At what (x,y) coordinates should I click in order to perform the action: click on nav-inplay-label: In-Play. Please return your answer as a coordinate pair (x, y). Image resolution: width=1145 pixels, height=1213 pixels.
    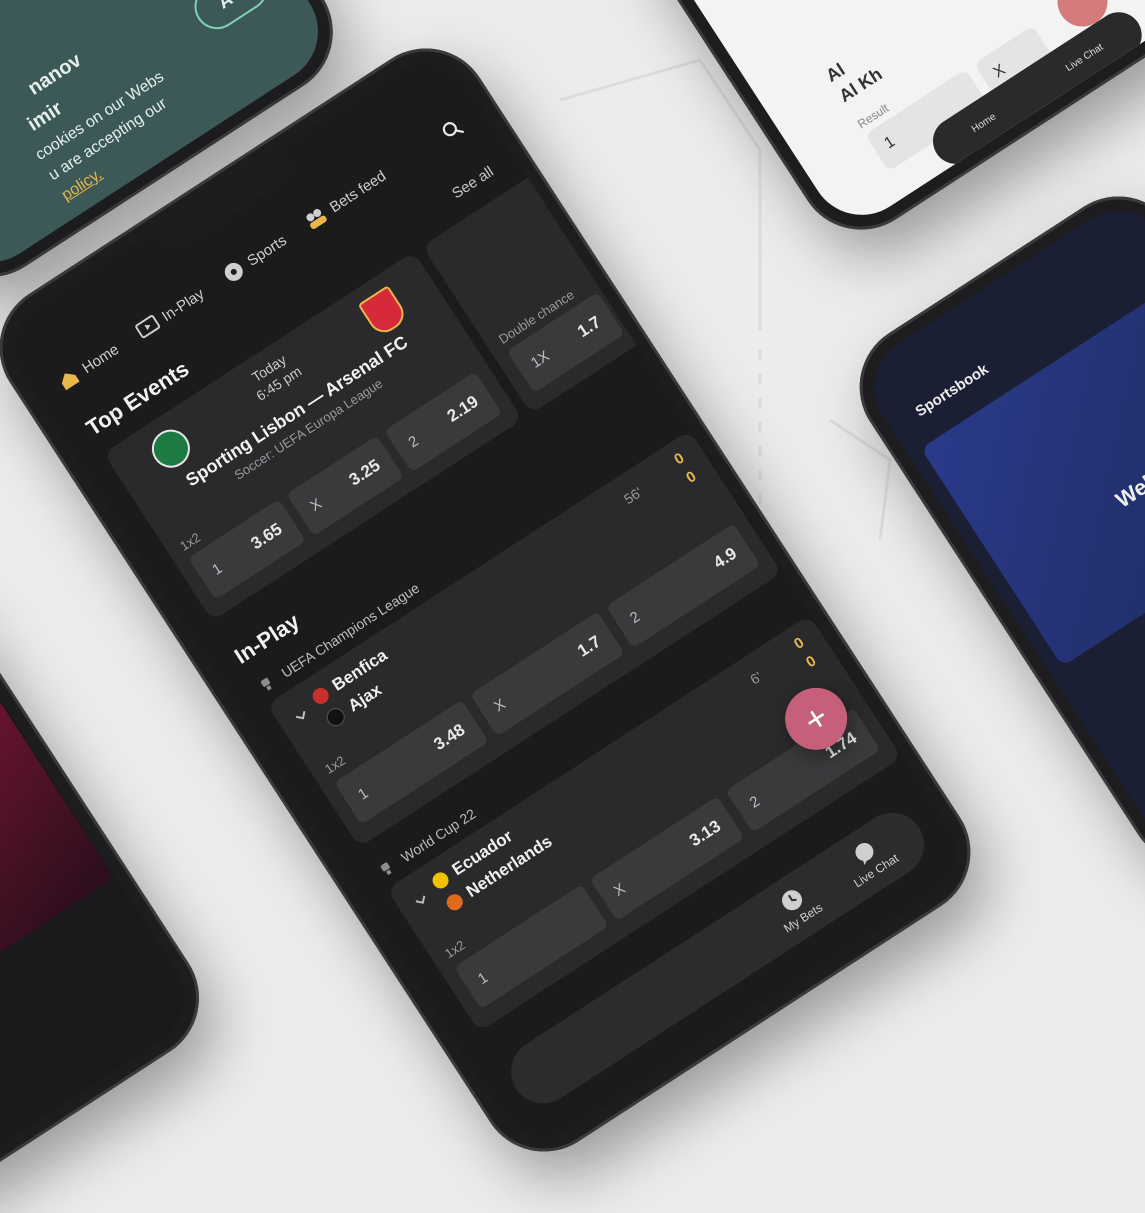
    Looking at the image, I should click on (183, 305).